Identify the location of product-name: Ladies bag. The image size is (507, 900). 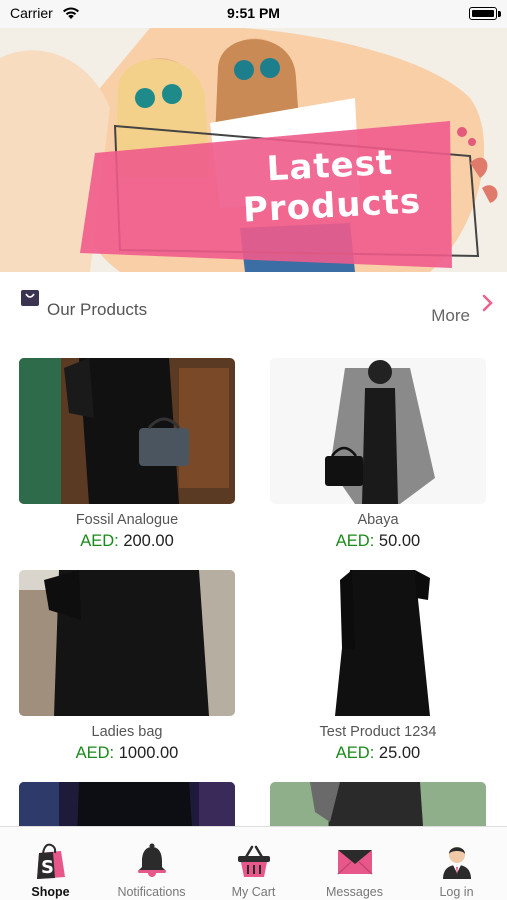
(127, 732).